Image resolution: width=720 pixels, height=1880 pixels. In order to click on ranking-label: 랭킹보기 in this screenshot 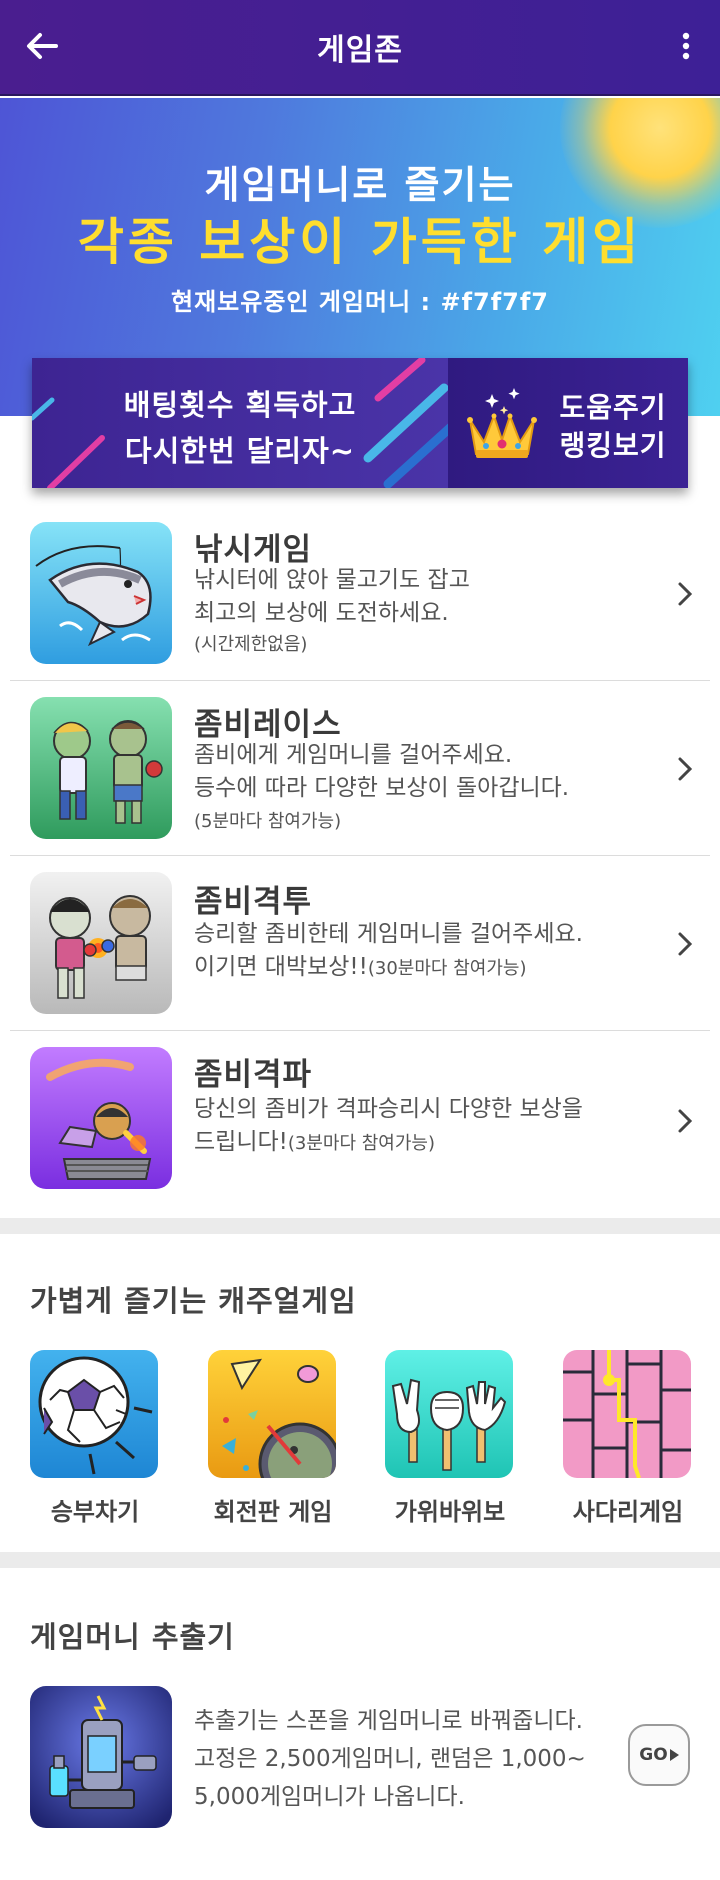, I will do `click(613, 445)`.